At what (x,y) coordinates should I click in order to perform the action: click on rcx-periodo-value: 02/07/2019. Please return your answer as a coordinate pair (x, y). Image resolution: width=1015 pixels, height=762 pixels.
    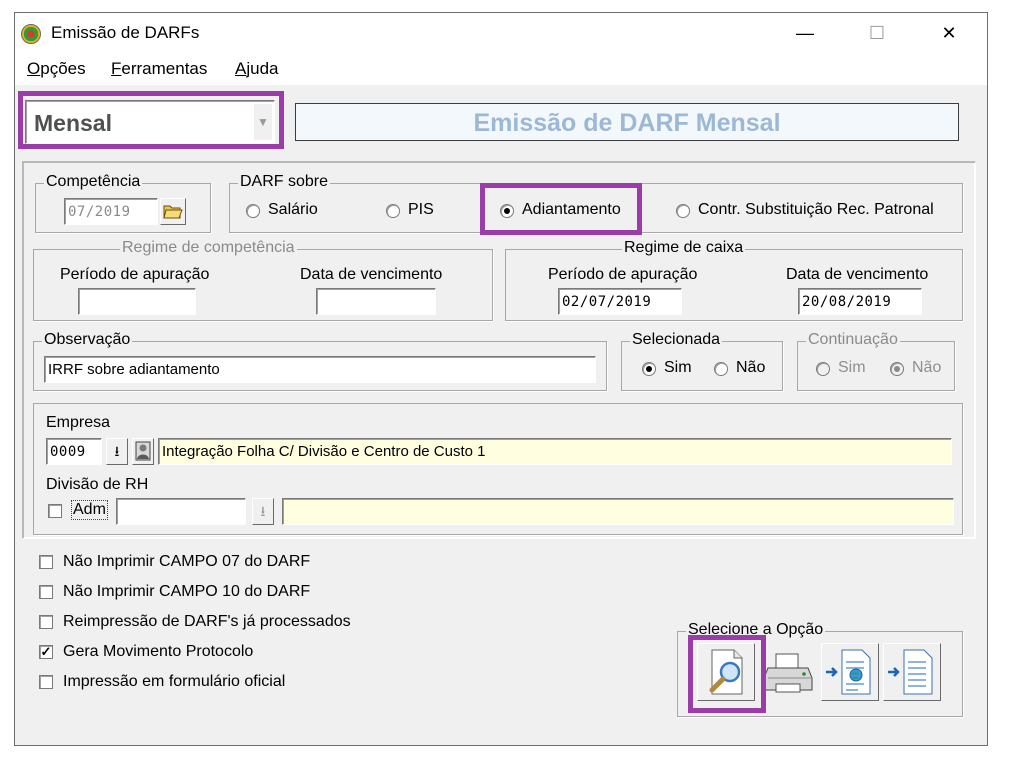
    Looking at the image, I should click on (607, 302).